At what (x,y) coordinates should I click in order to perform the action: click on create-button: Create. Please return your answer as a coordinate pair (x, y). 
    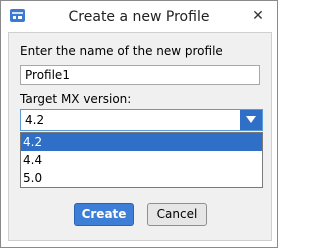
    Looking at the image, I should click on (104, 214).